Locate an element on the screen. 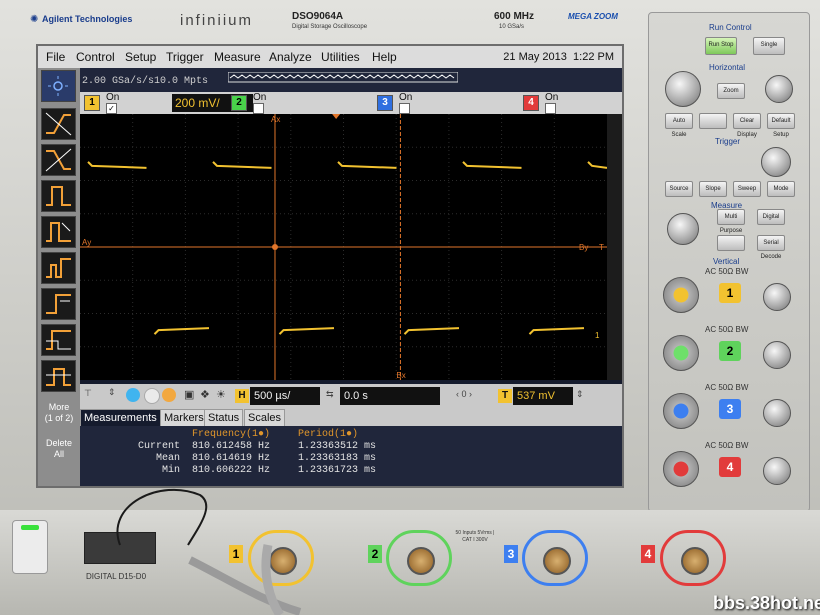 The width and height of the screenshot is (820, 615). sun-small-icon: ☀ is located at coordinates (221, 394).